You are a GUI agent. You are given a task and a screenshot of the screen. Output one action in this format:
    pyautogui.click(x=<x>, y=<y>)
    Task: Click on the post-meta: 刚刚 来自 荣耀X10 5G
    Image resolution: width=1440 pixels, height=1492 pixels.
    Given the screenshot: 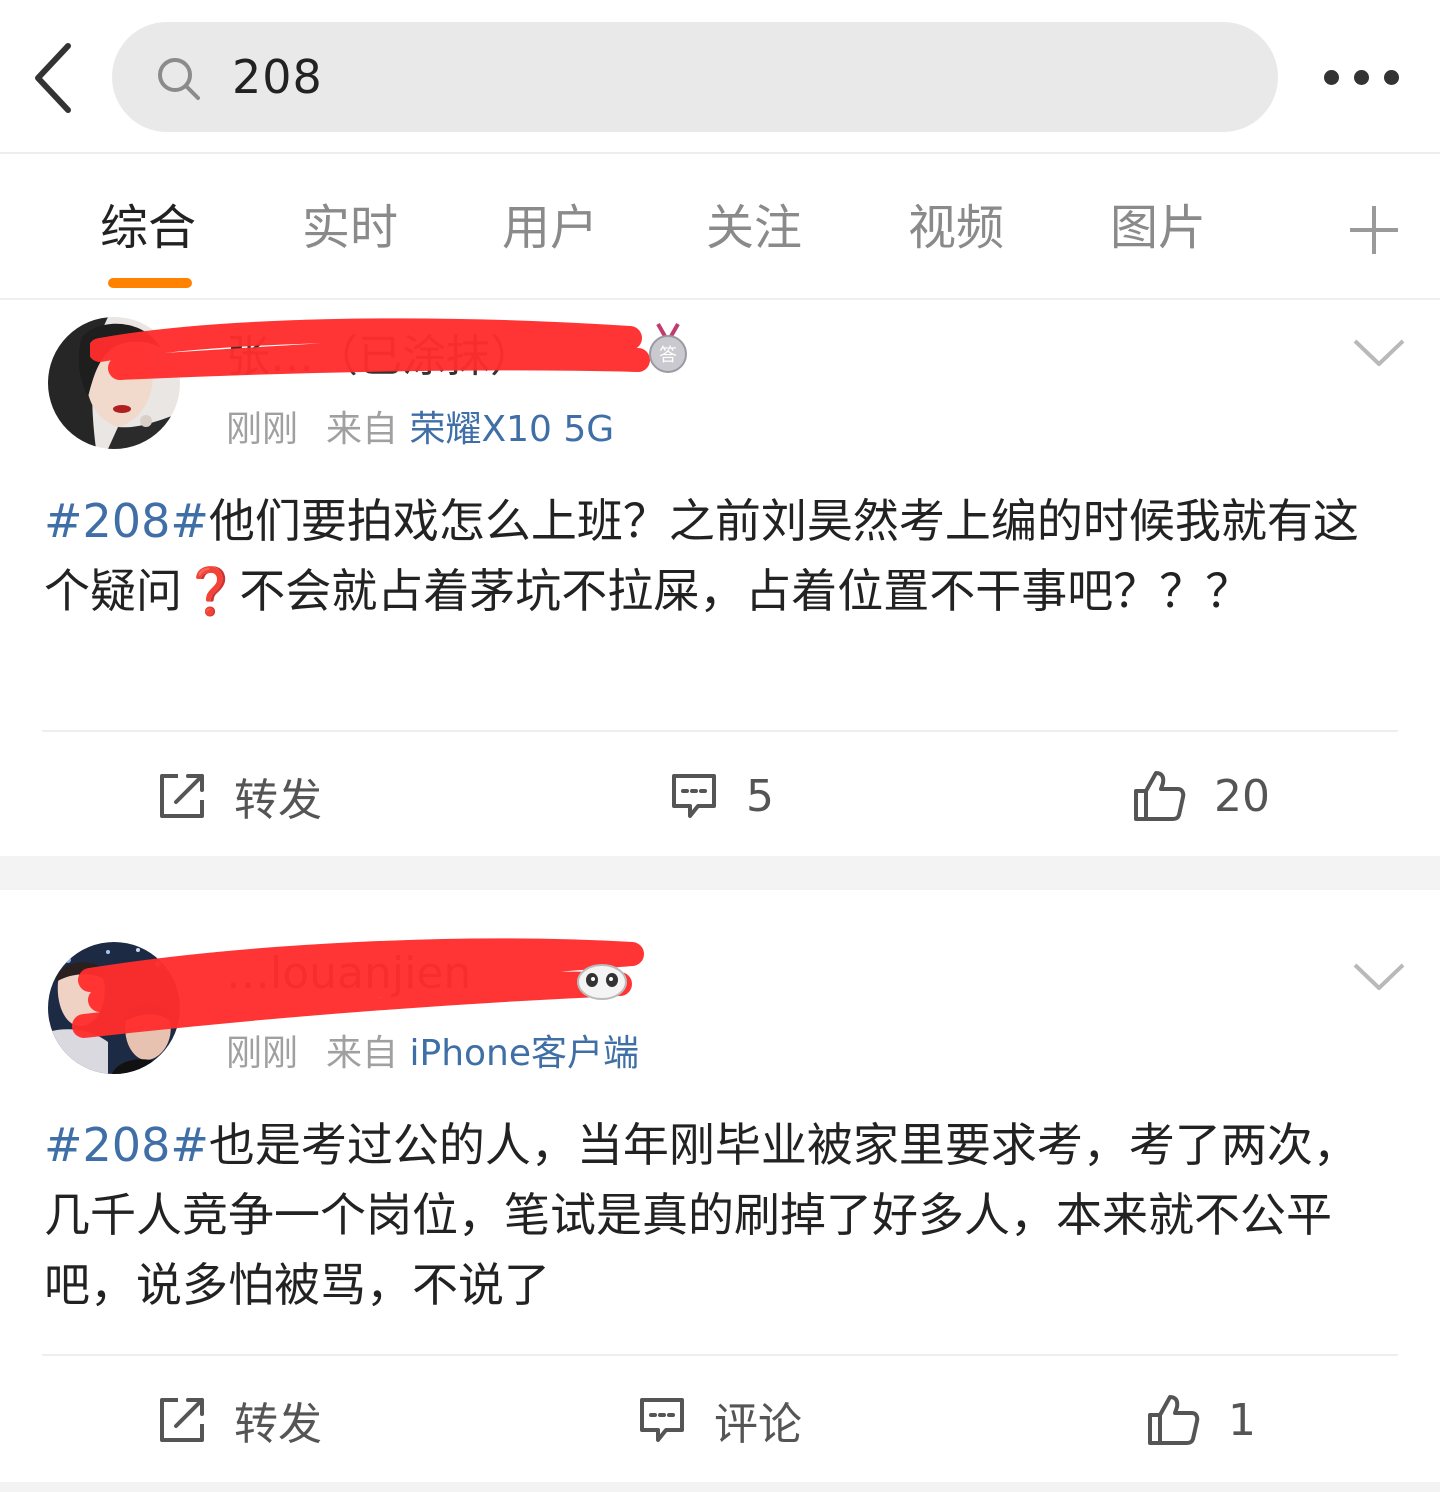 What is the action you would take?
    pyautogui.click(x=420, y=426)
    